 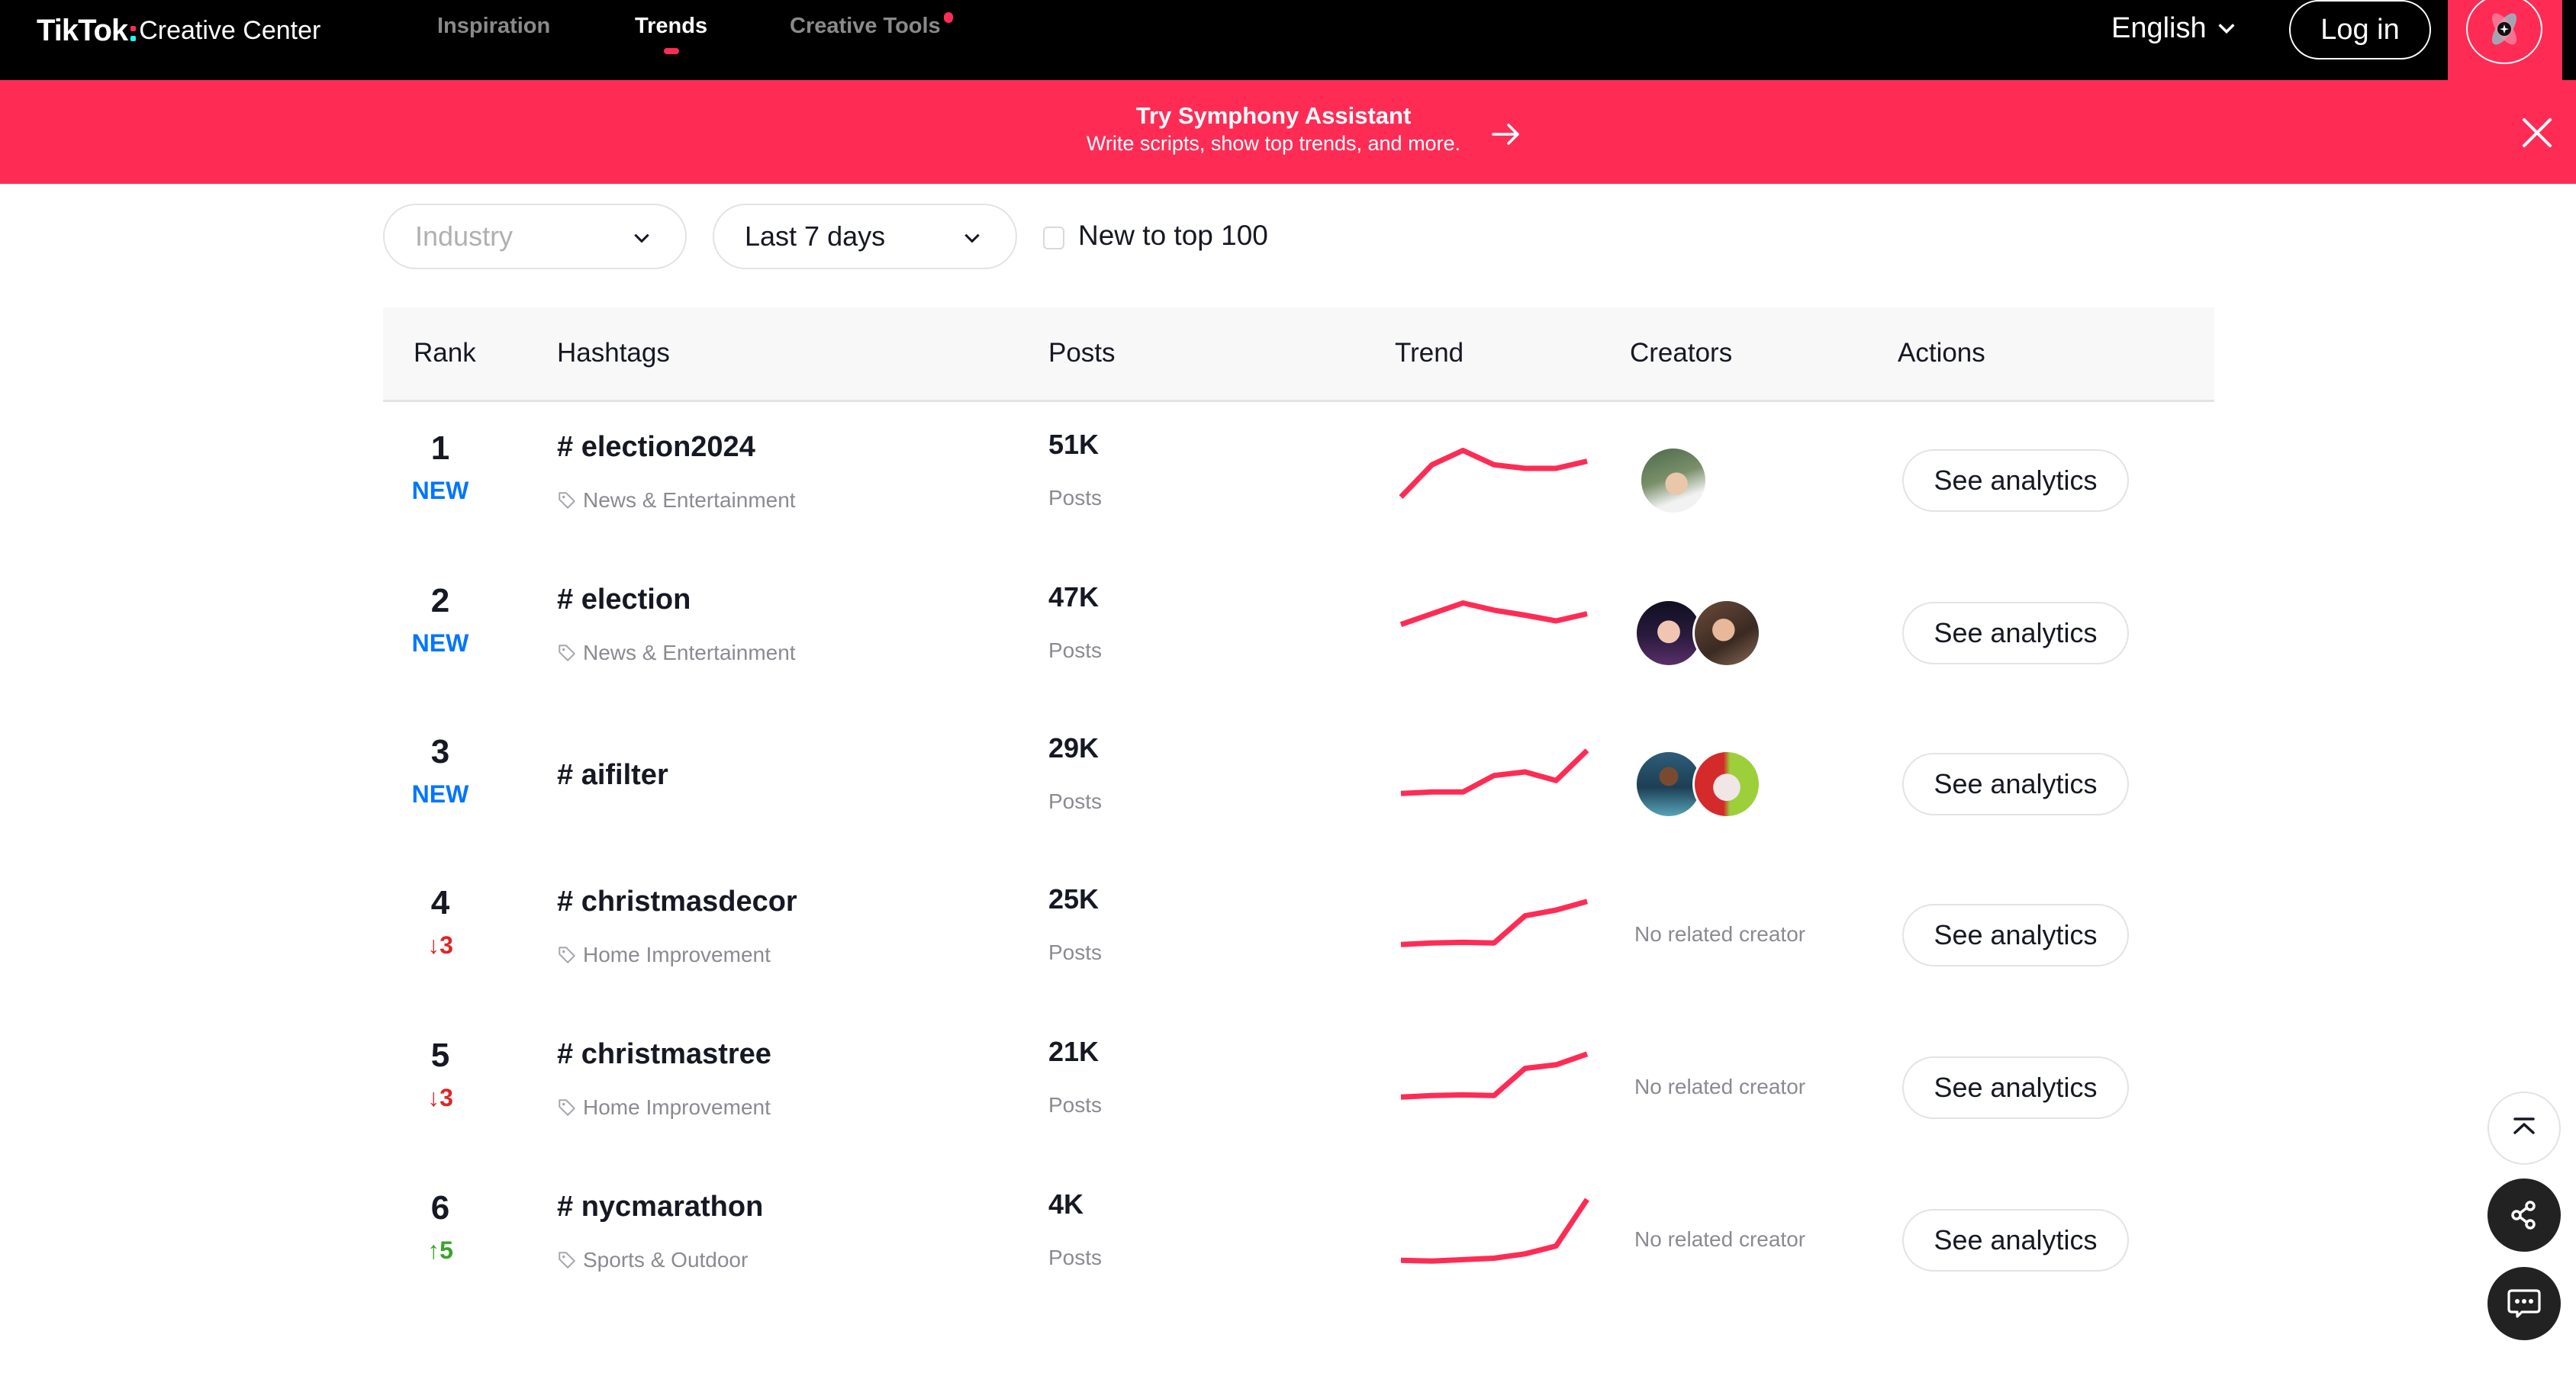 What do you see at coordinates (972, 238) in the screenshot?
I see `chevron-down-icon` at bounding box center [972, 238].